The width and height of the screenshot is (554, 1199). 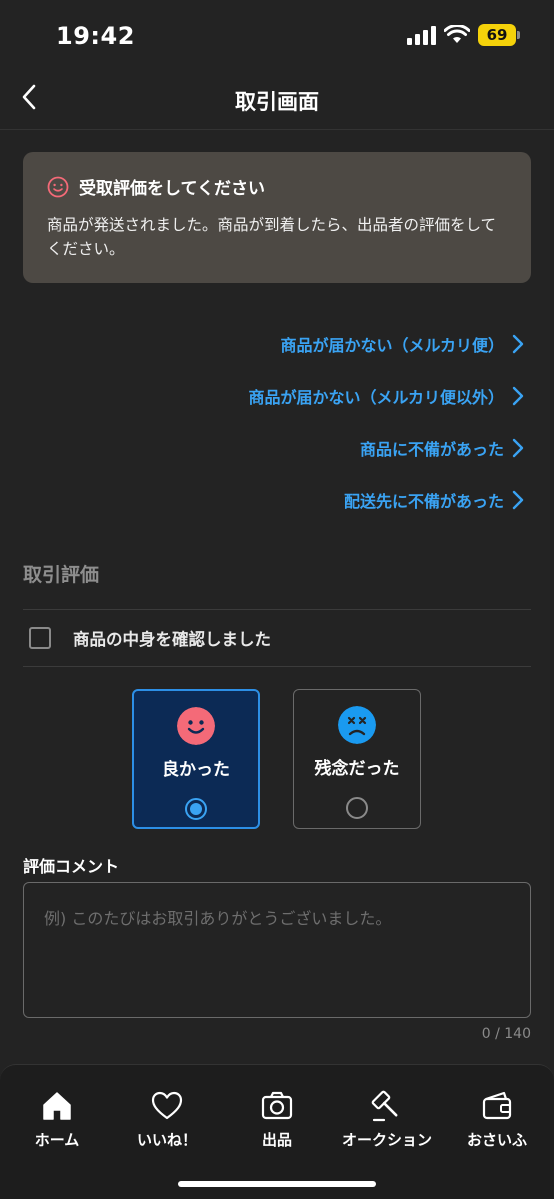 What do you see at coordinates (386, 1140) in the screenshot?
I see `tab-label: オークション` at bounding box center [386, 1140].